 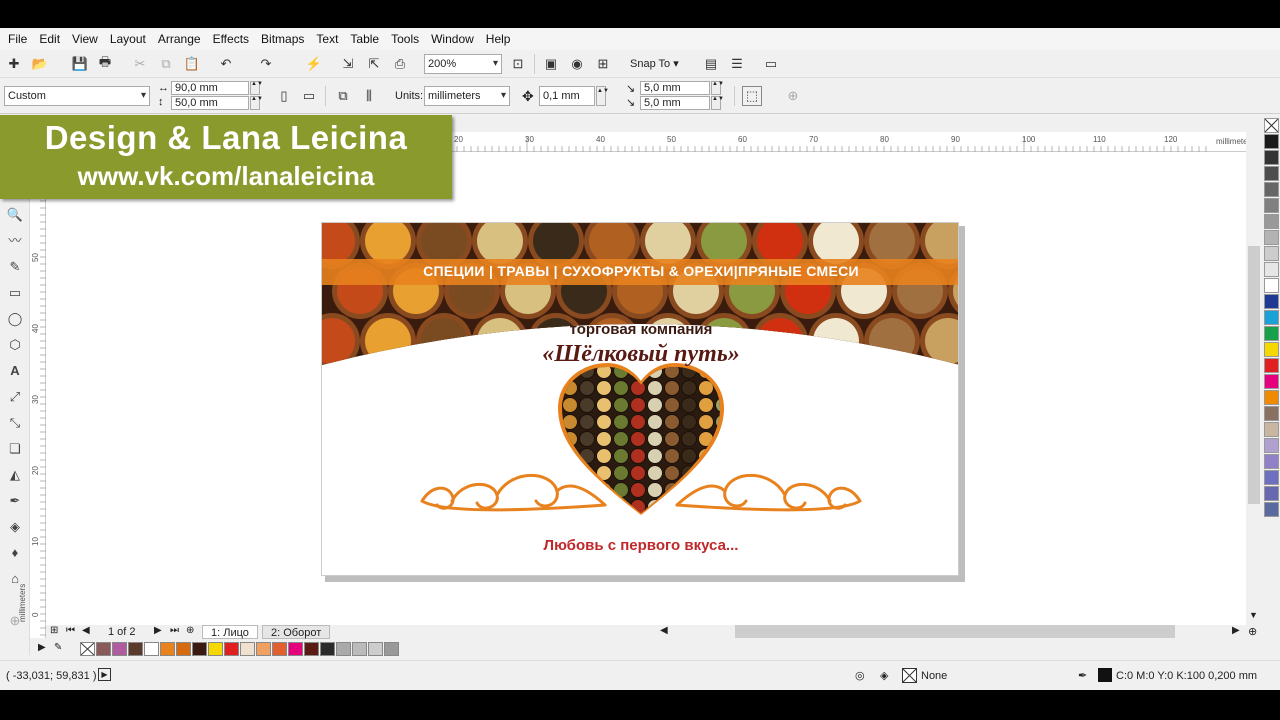 What do you see at coordinates (15, 293) in the screenshot?
I see `rectangle-tool-icon: ▭` at bounding box center [15, 293].